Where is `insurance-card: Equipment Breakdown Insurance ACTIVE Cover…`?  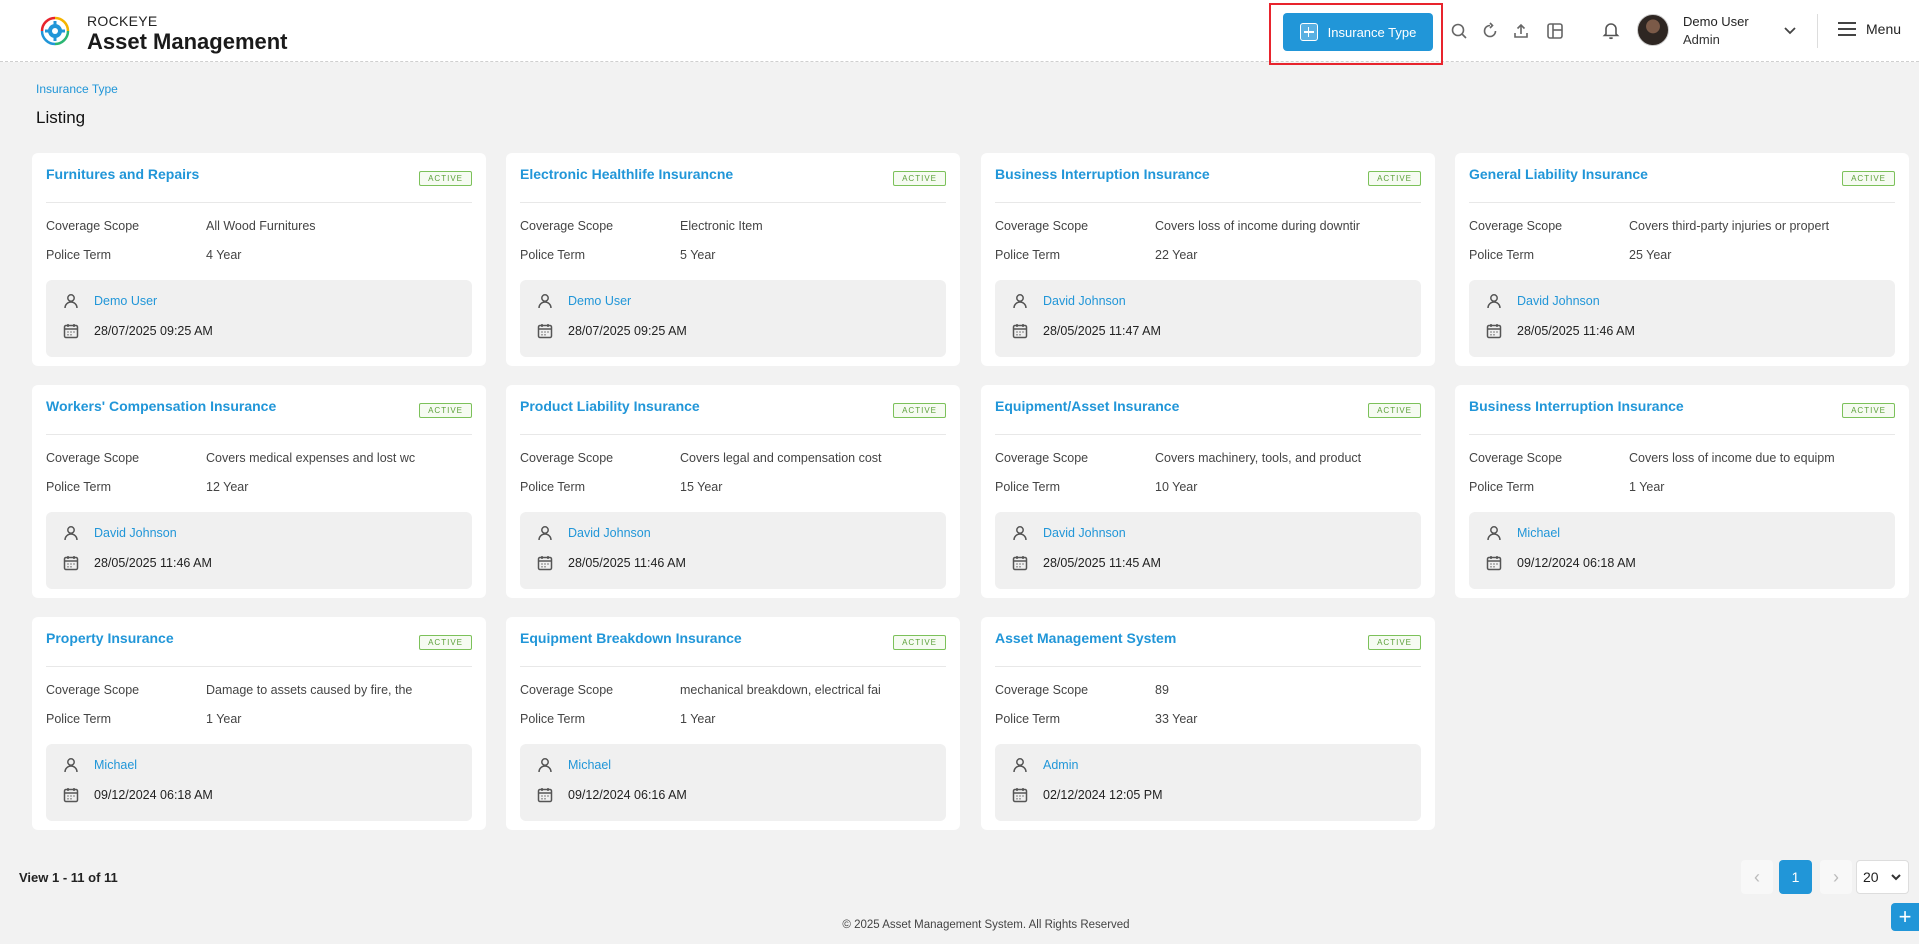
insurance-card: Equipment Breakdown Insurance ACTIVE Cover… is located at coordinates (733, 723).